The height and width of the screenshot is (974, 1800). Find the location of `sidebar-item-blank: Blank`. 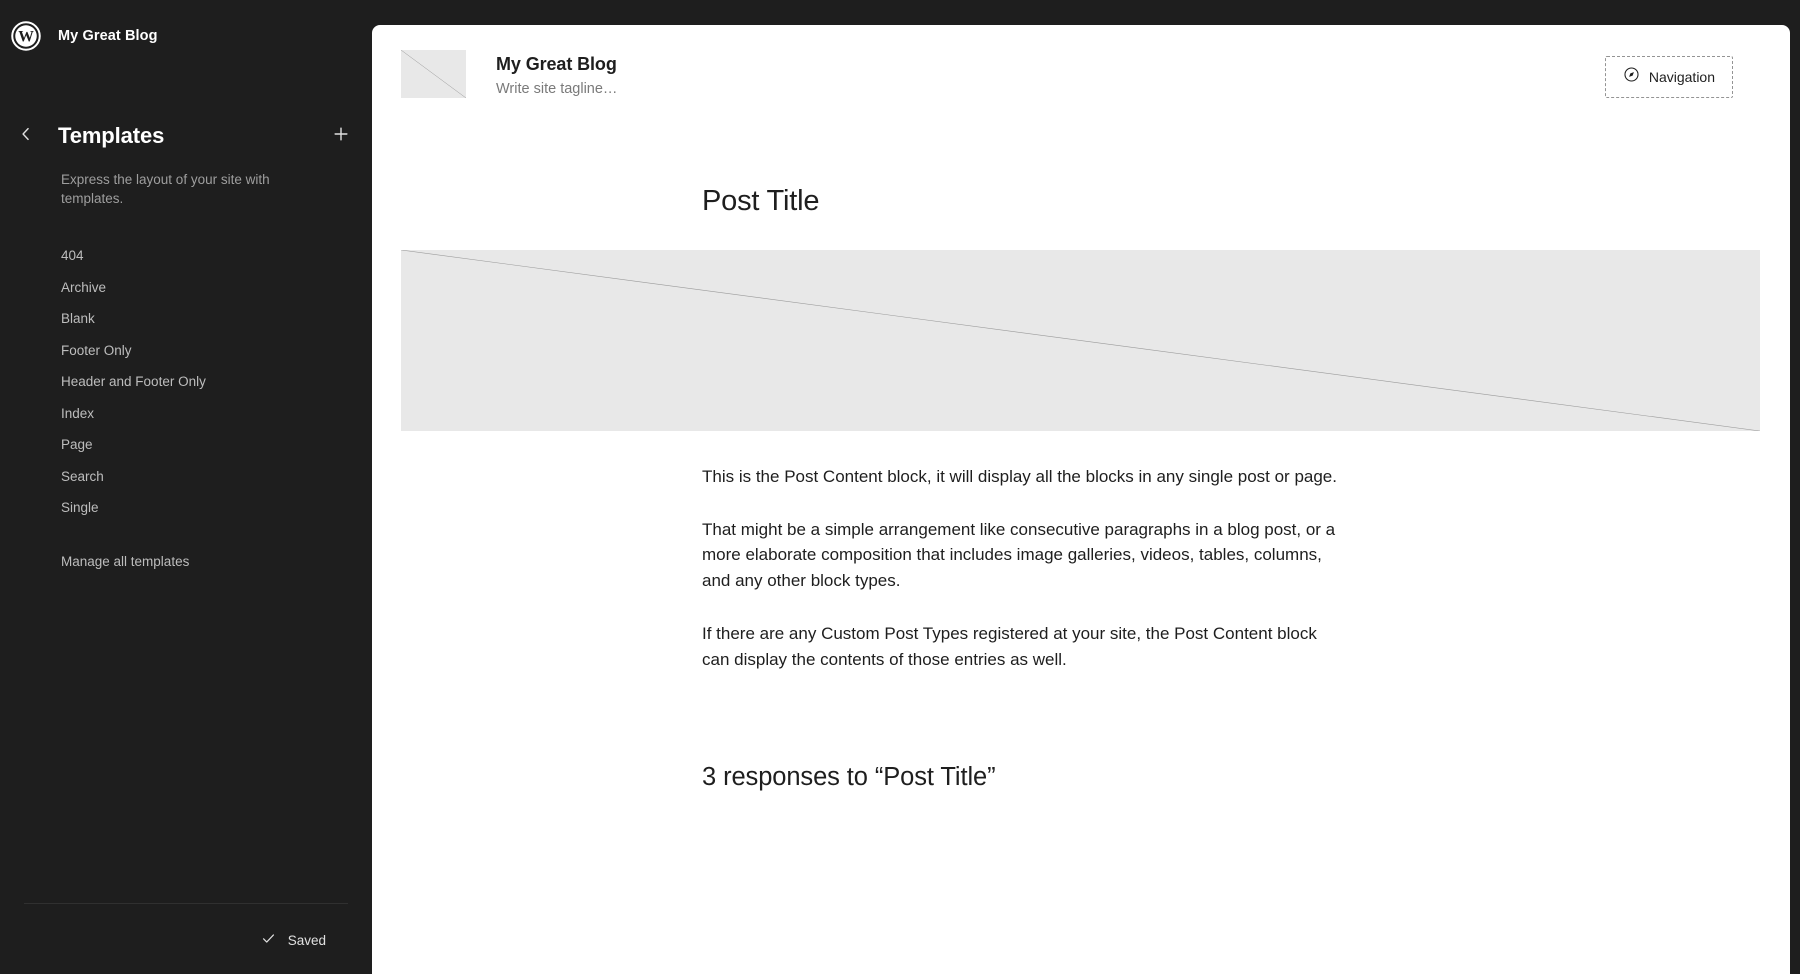

sidebar-item-blank: Blank is located at coordinates (186, 319).